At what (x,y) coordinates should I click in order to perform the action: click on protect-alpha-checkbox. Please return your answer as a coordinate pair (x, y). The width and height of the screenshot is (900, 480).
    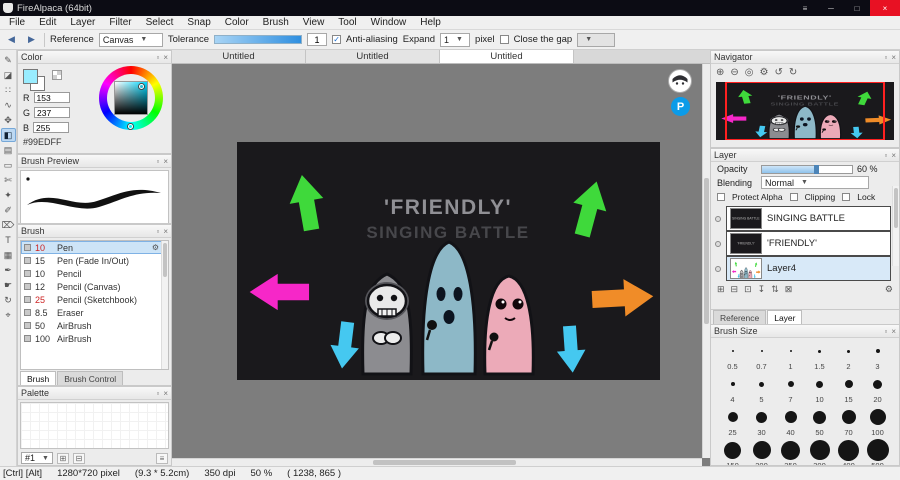
    Looking at the image, I should click on (721, 197).